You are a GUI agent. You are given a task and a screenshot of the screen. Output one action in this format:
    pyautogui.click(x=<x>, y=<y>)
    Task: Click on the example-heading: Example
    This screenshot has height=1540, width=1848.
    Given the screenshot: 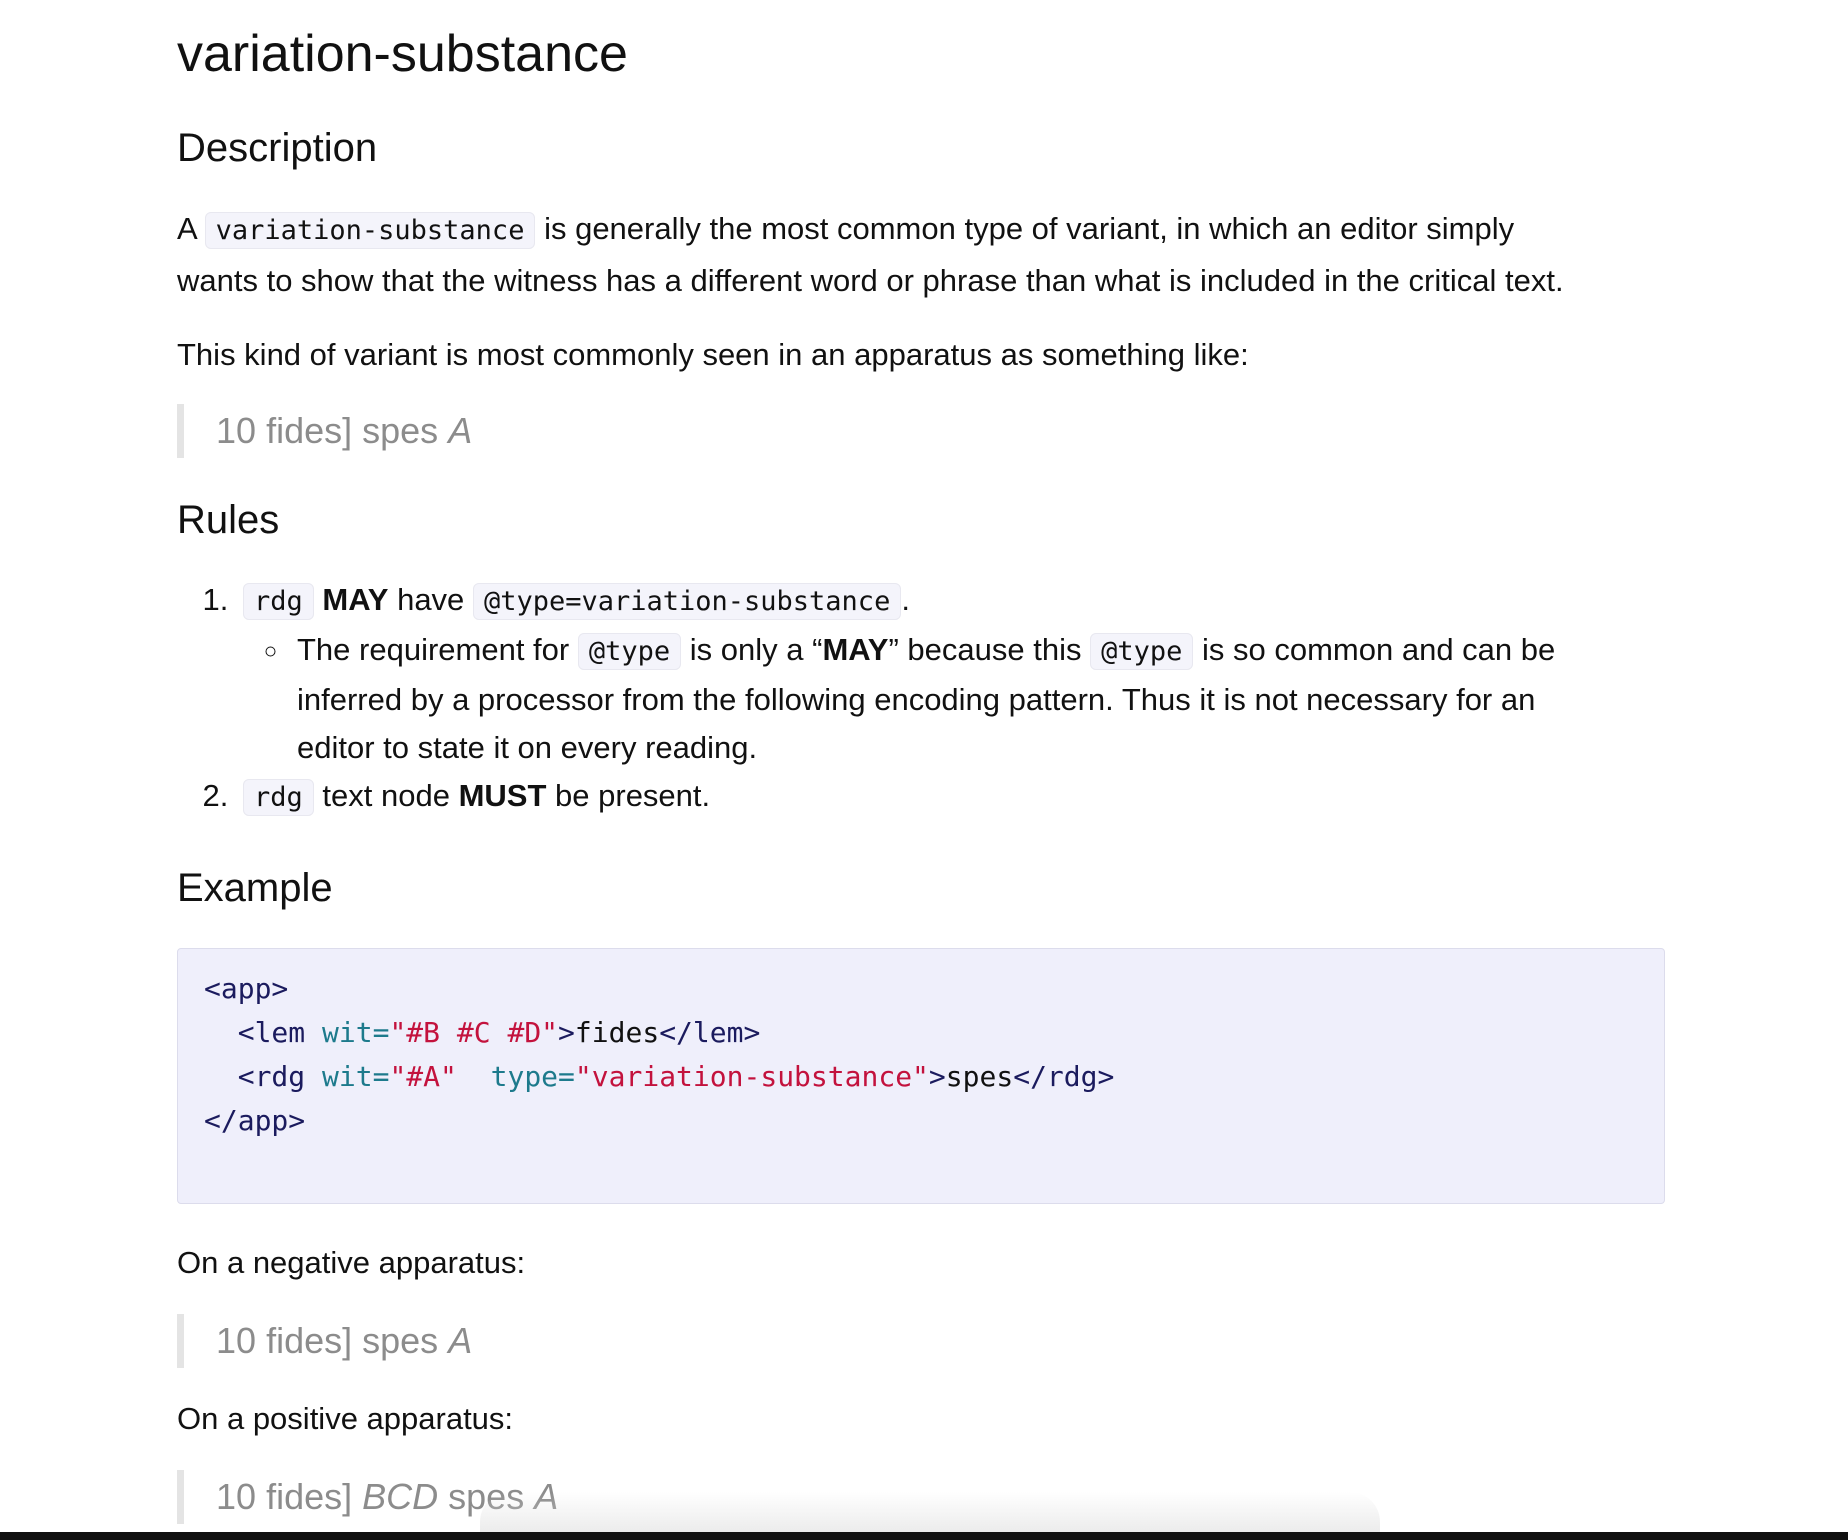 What is the action you would take?
    pyautogui.click(x=255, y=888)
    